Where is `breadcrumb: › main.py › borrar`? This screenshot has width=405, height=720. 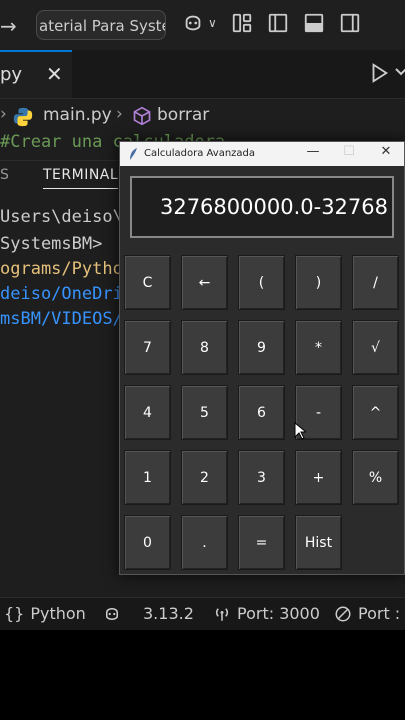 breadcrumb: › main.py › borrar is located at coordinates (202, 116).